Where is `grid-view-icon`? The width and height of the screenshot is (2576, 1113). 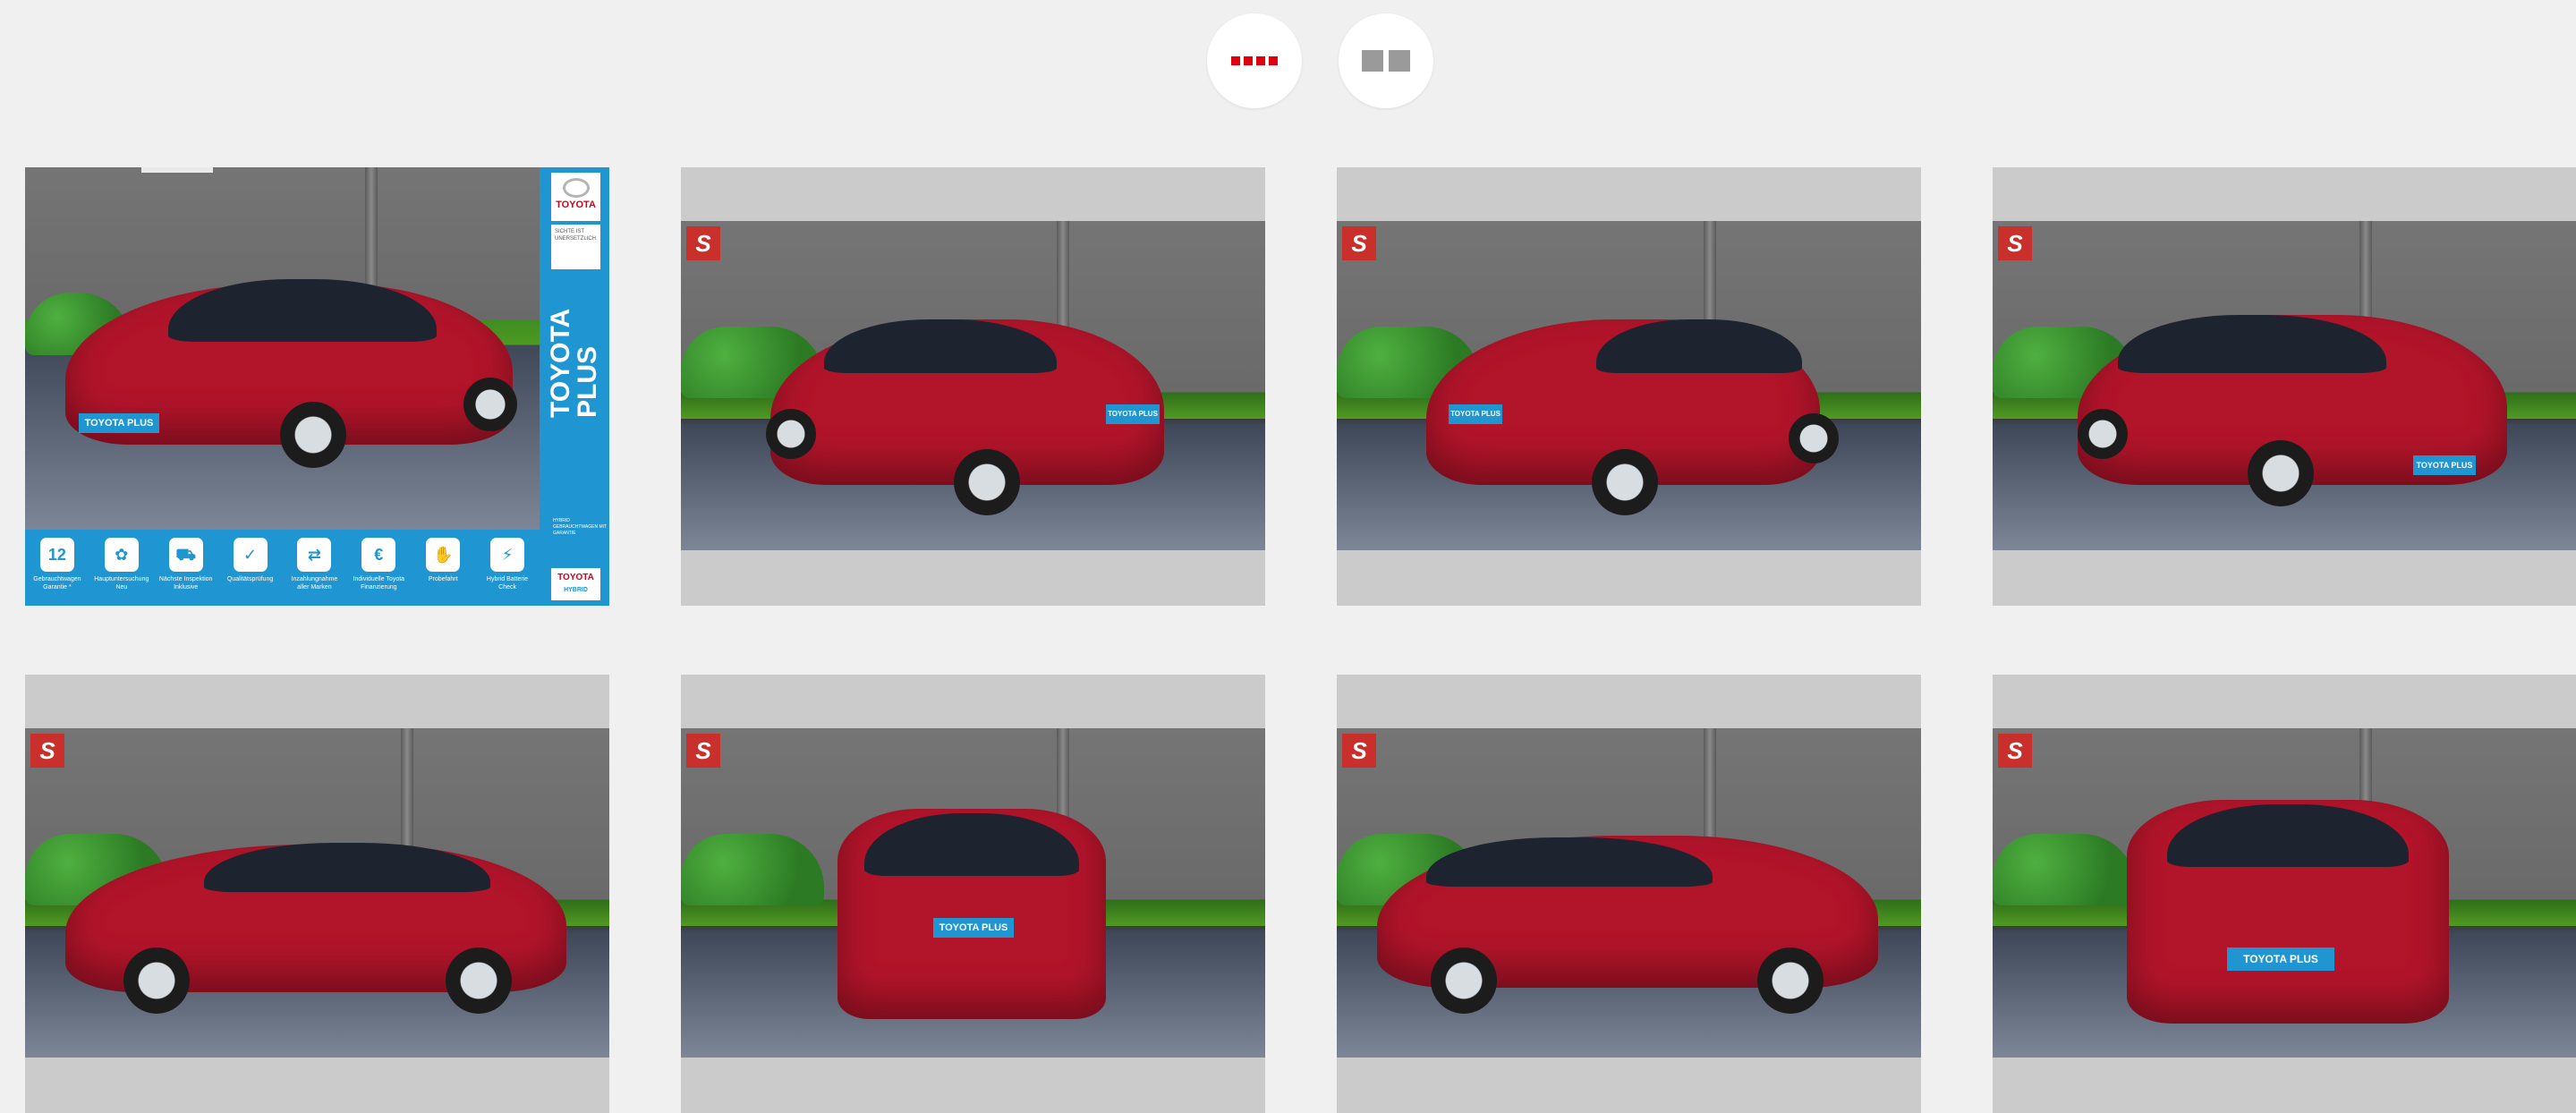 grid-view-icon is located at coordinates (1386, 61).